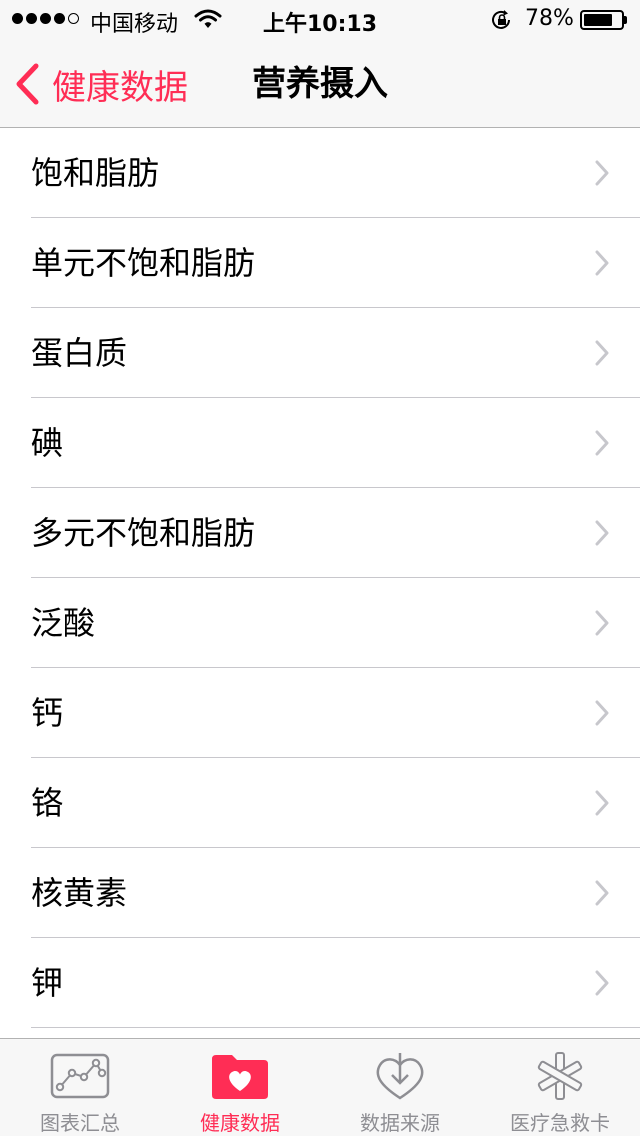  I want to click on medical-id-icon, so click(560, 1076).